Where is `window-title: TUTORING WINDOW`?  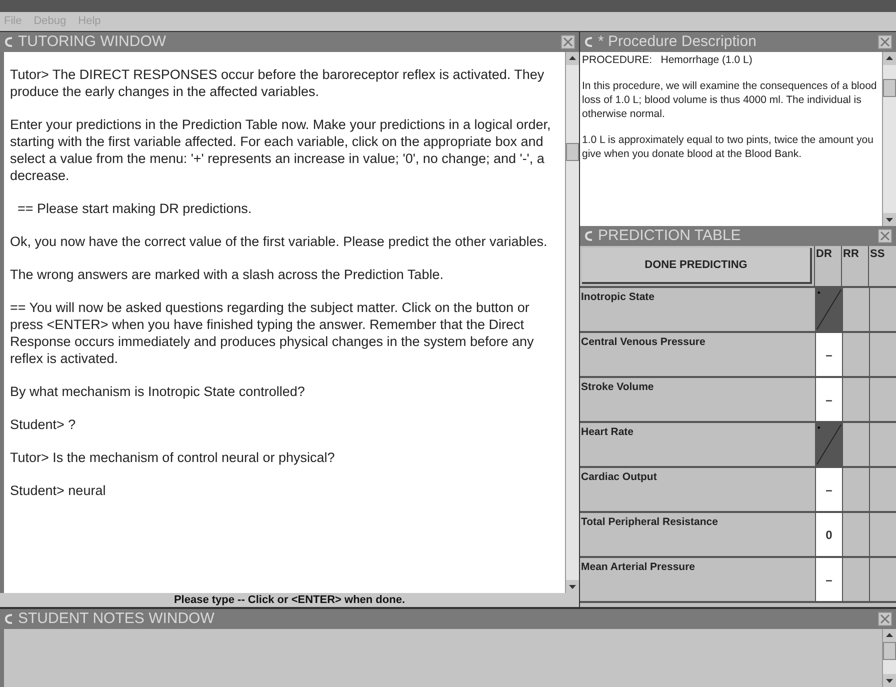
window-title: TUTORING WINDOW is located at coordinates (92, 42).